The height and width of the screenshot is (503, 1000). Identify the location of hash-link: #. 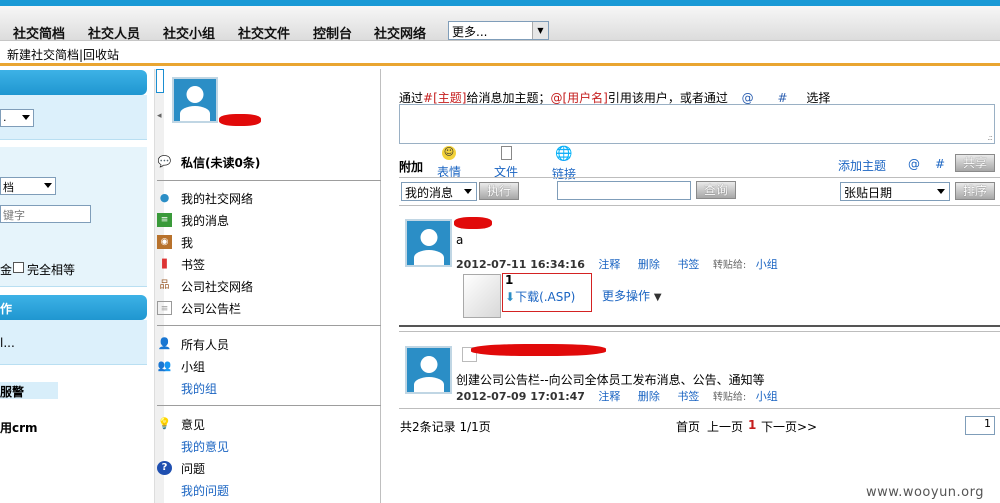
(940, 164).